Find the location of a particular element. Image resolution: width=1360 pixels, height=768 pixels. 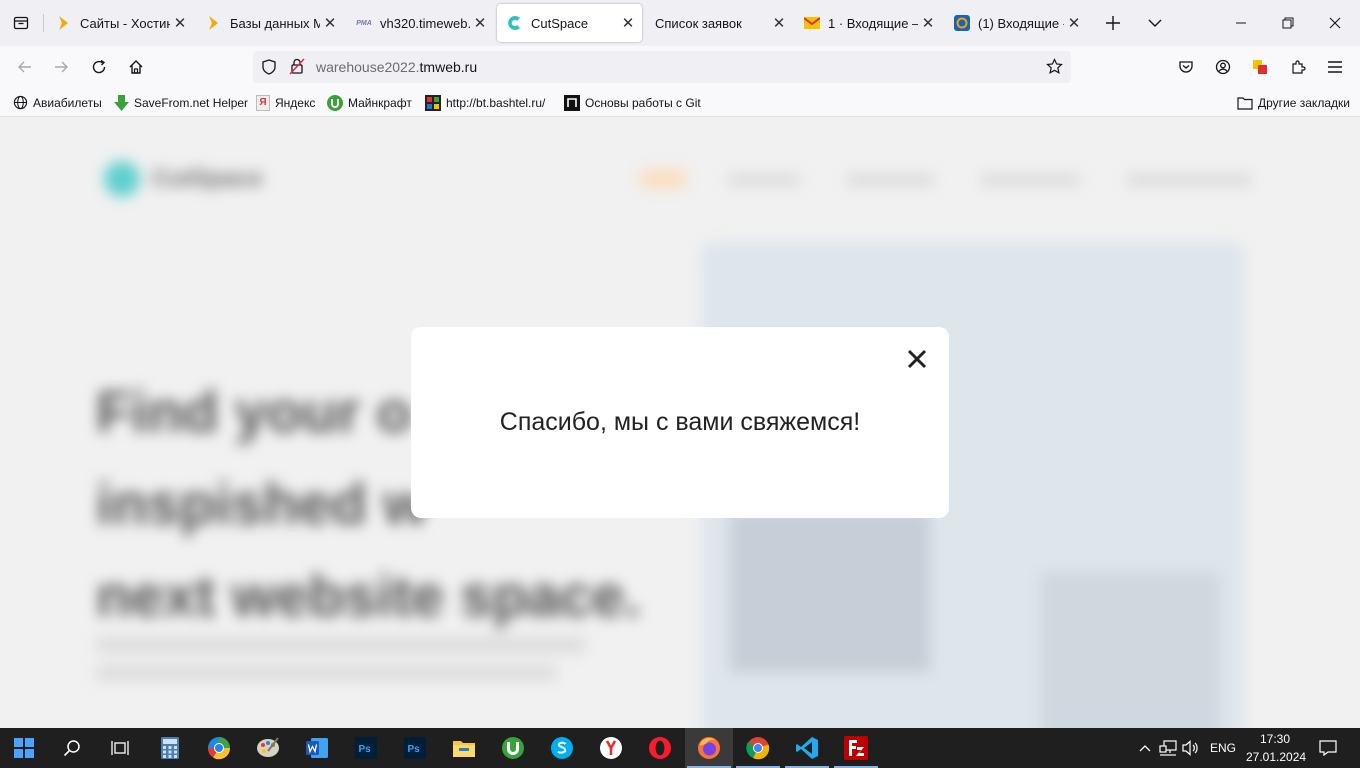

chrome-icon is located at coordinates (758, 748).